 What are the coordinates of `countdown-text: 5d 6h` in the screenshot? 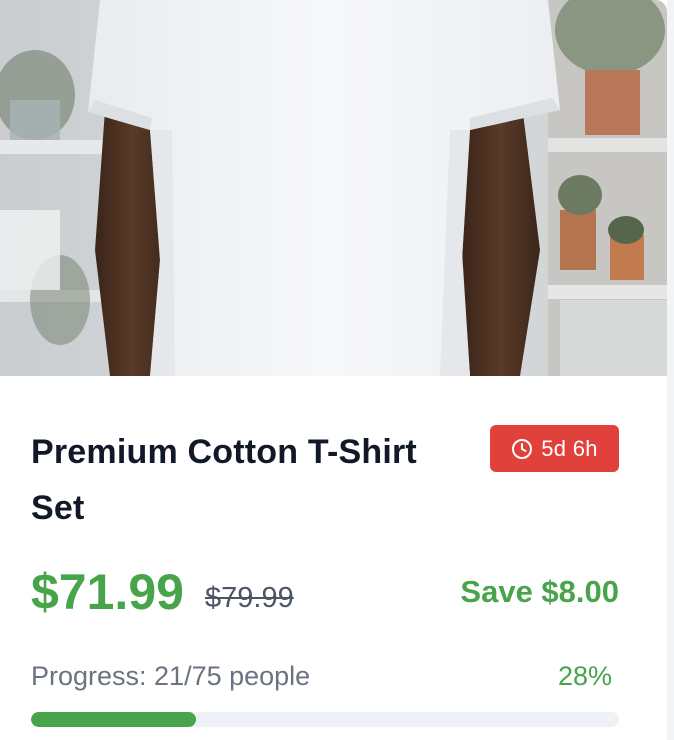 It's located at (569, 448).